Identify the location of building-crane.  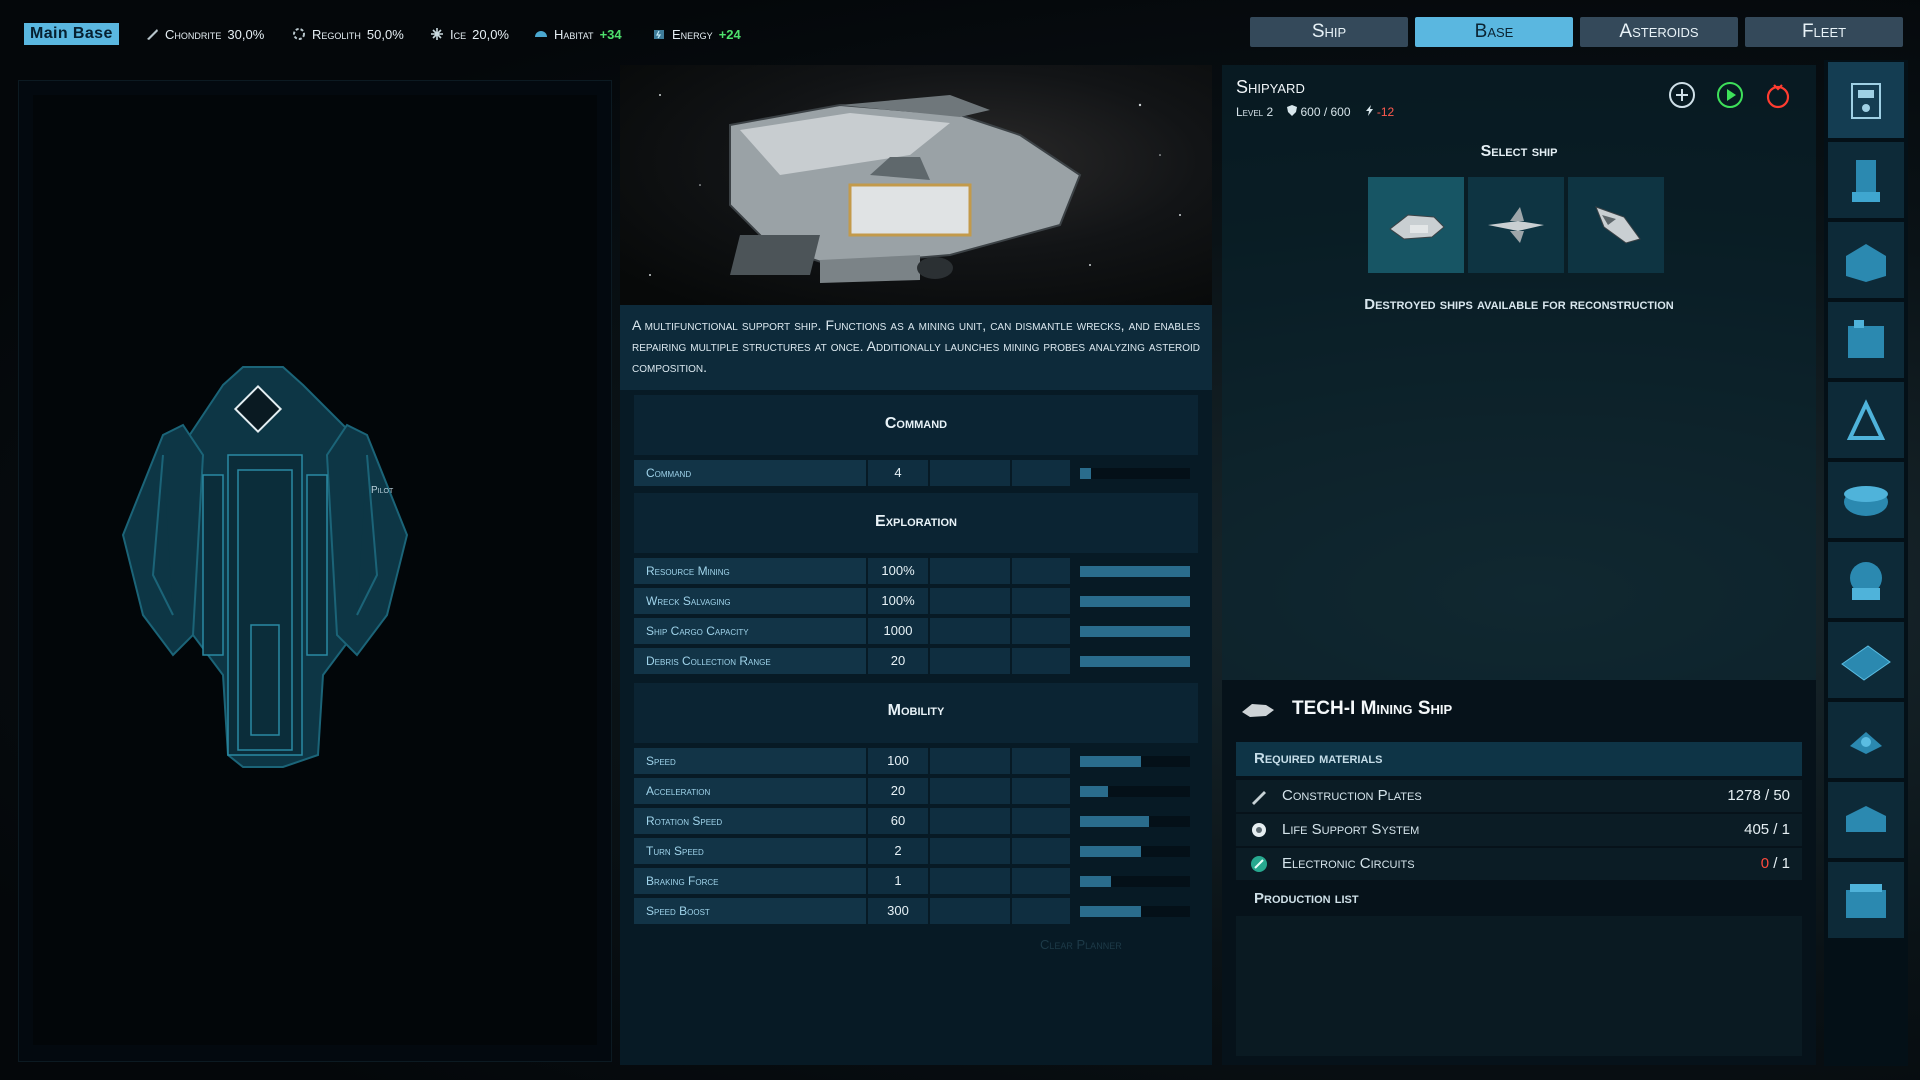
(1866, 420).